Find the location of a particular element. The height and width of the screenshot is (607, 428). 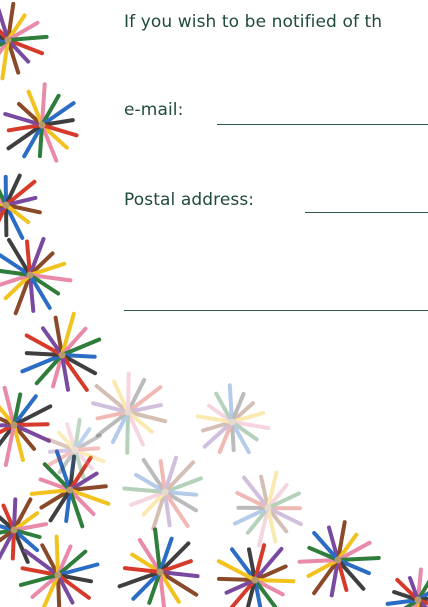

intro-text: If you wish to be notified of th is located at coordinates (253, 22).